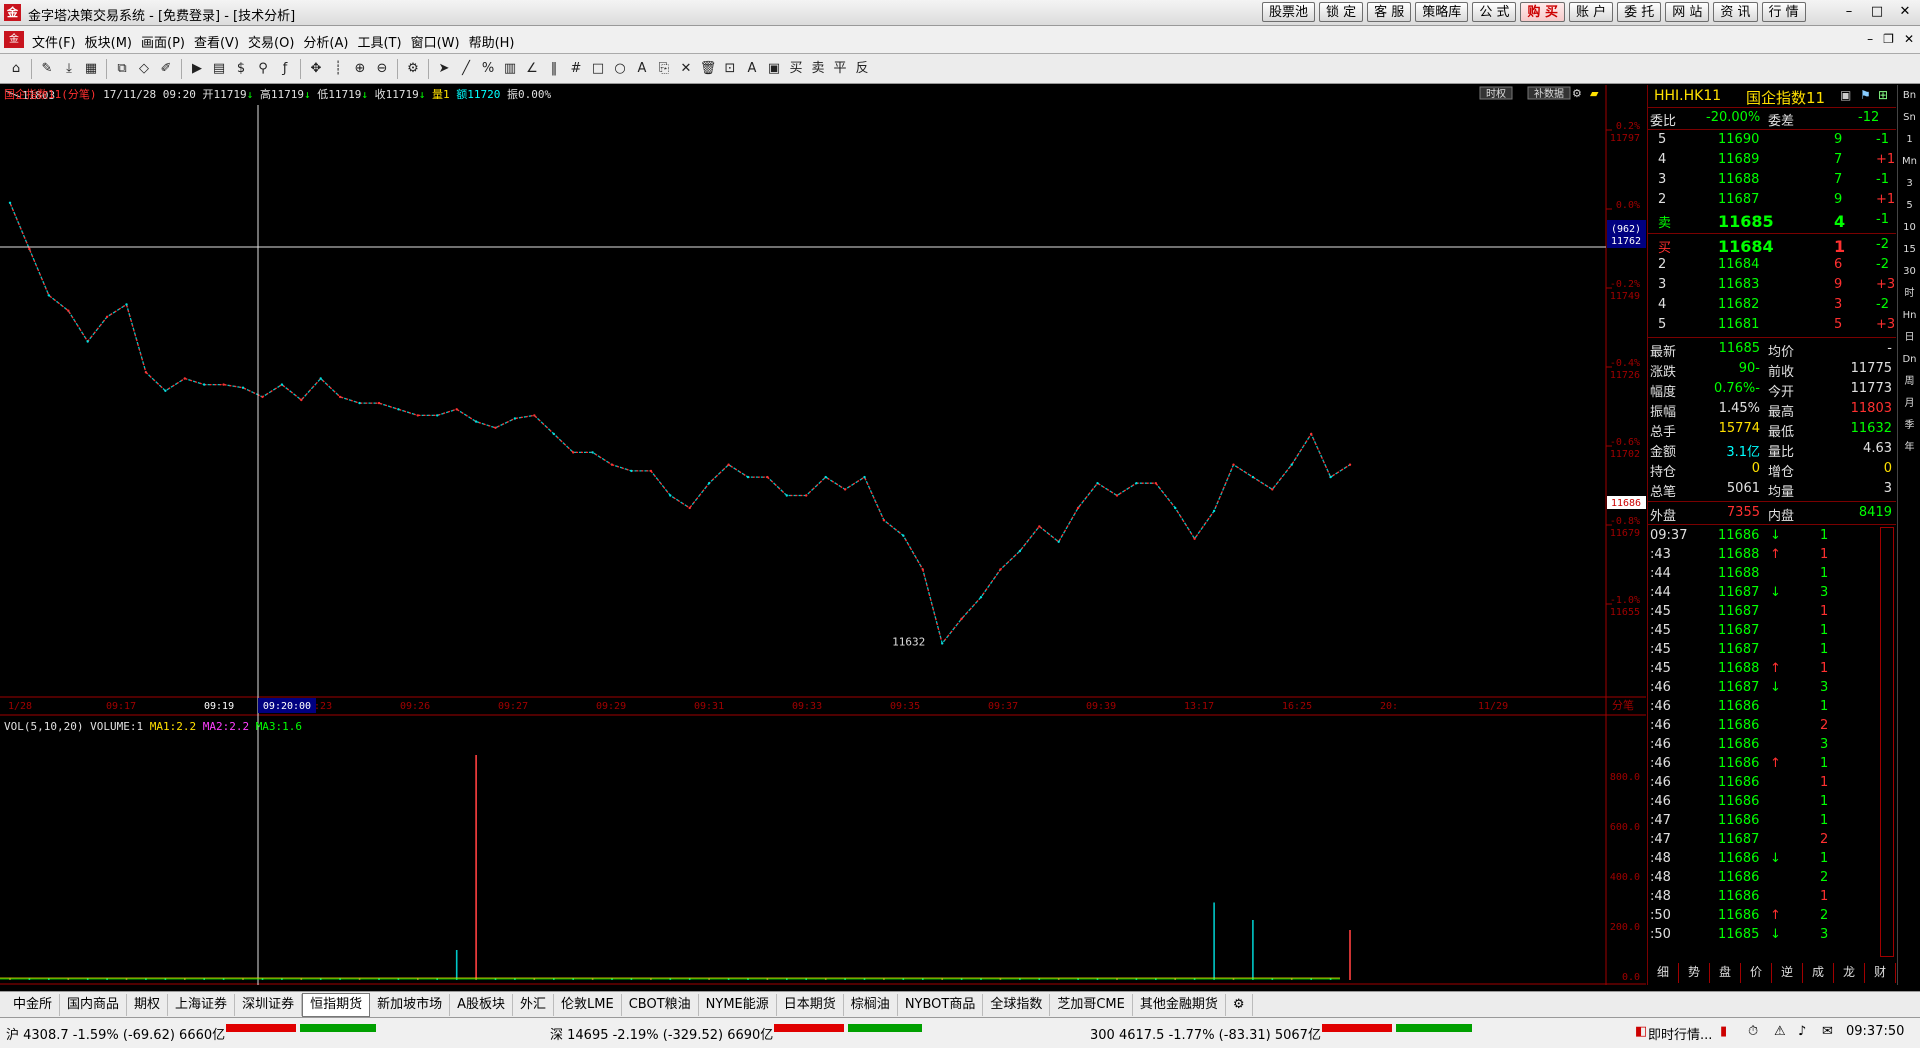 The image size is (1920, 1048). Describe the element at coordinates (16, 69) in the screenshot. I see `home-icon: ⌂` at that location.